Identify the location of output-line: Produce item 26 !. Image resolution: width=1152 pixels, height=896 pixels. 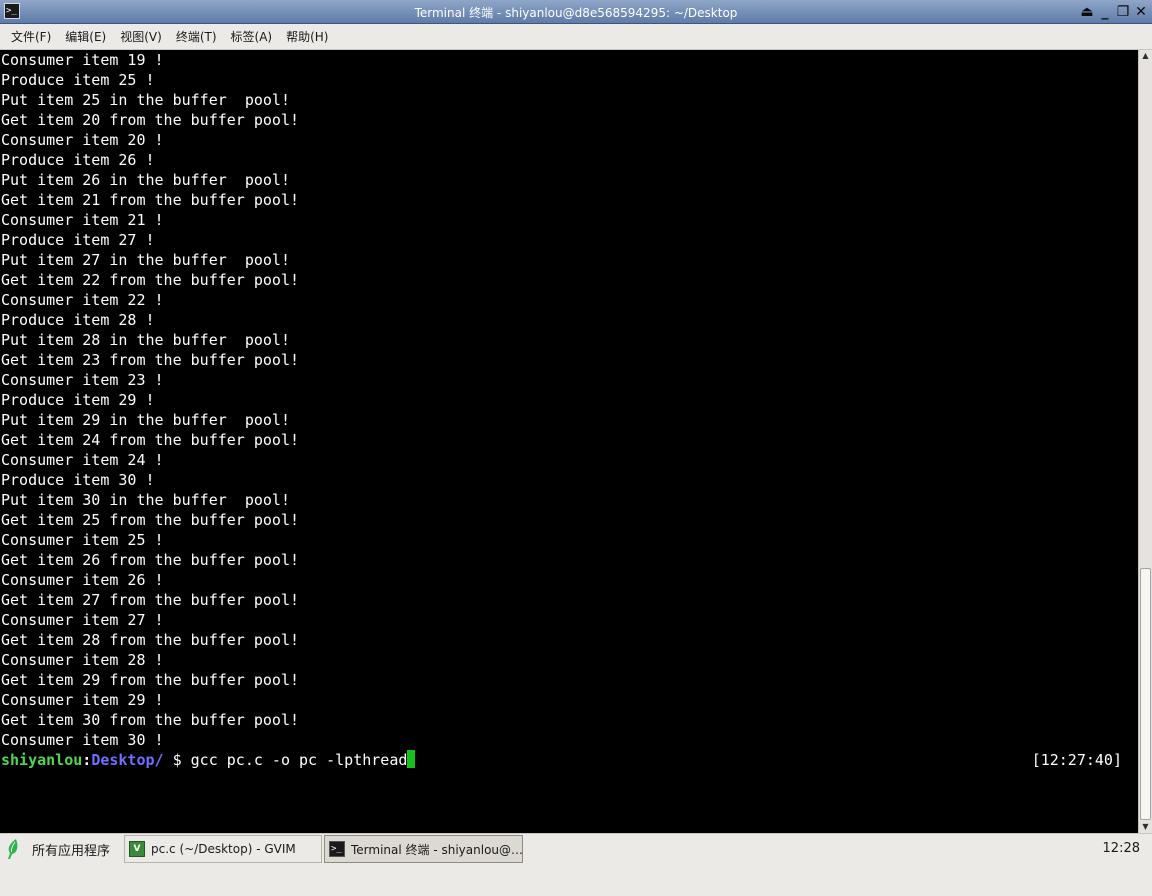
(78, 160).